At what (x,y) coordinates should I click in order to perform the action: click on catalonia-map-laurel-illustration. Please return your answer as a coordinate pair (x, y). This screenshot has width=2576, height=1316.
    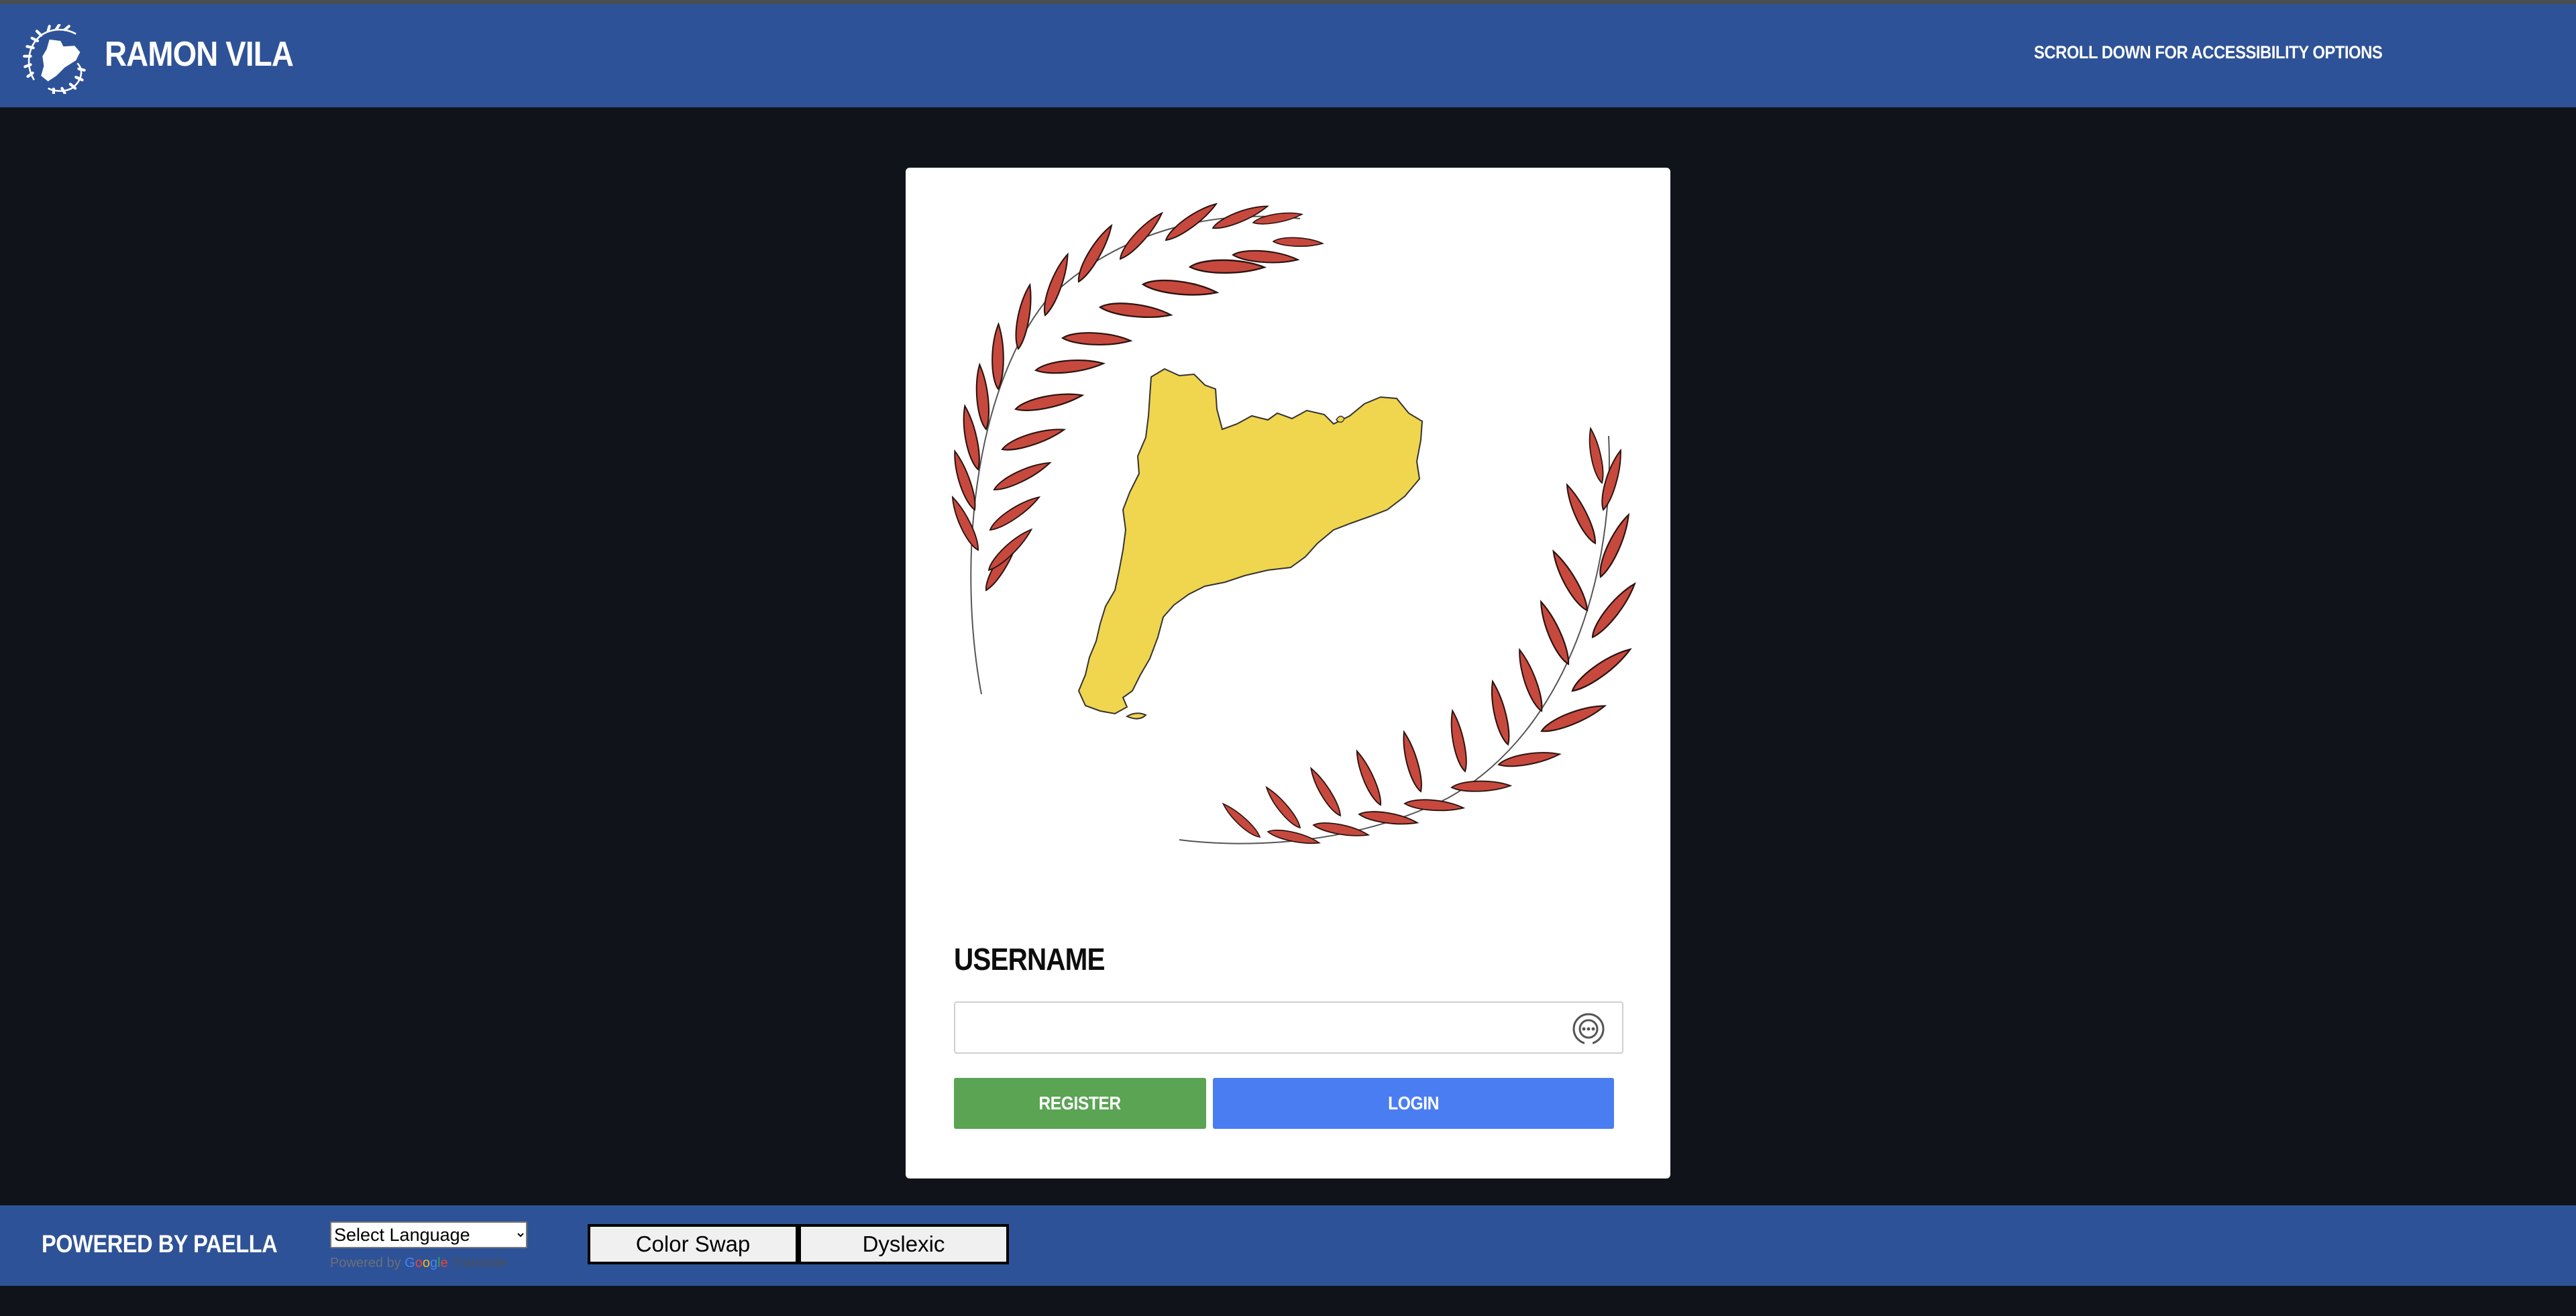
    Looking at the image, I should click on (1295, 525).